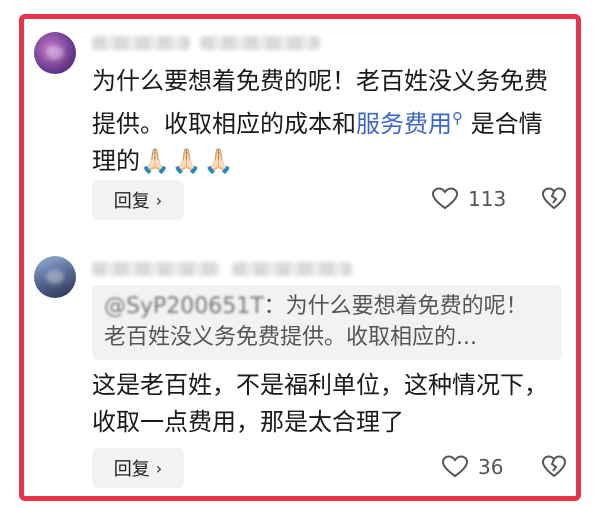 The height and width of the screenshot is (508, 600). I want to click on search-link: 服务费用⚲, so click(409, 123).